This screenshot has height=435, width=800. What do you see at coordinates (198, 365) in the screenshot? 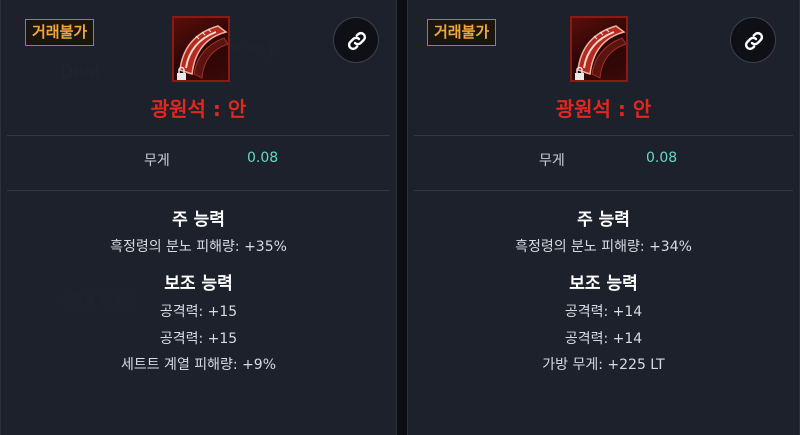
I see `sub-ability-stat: 세트트 계열 피해량: +9%` at bounding box center [198, 365].